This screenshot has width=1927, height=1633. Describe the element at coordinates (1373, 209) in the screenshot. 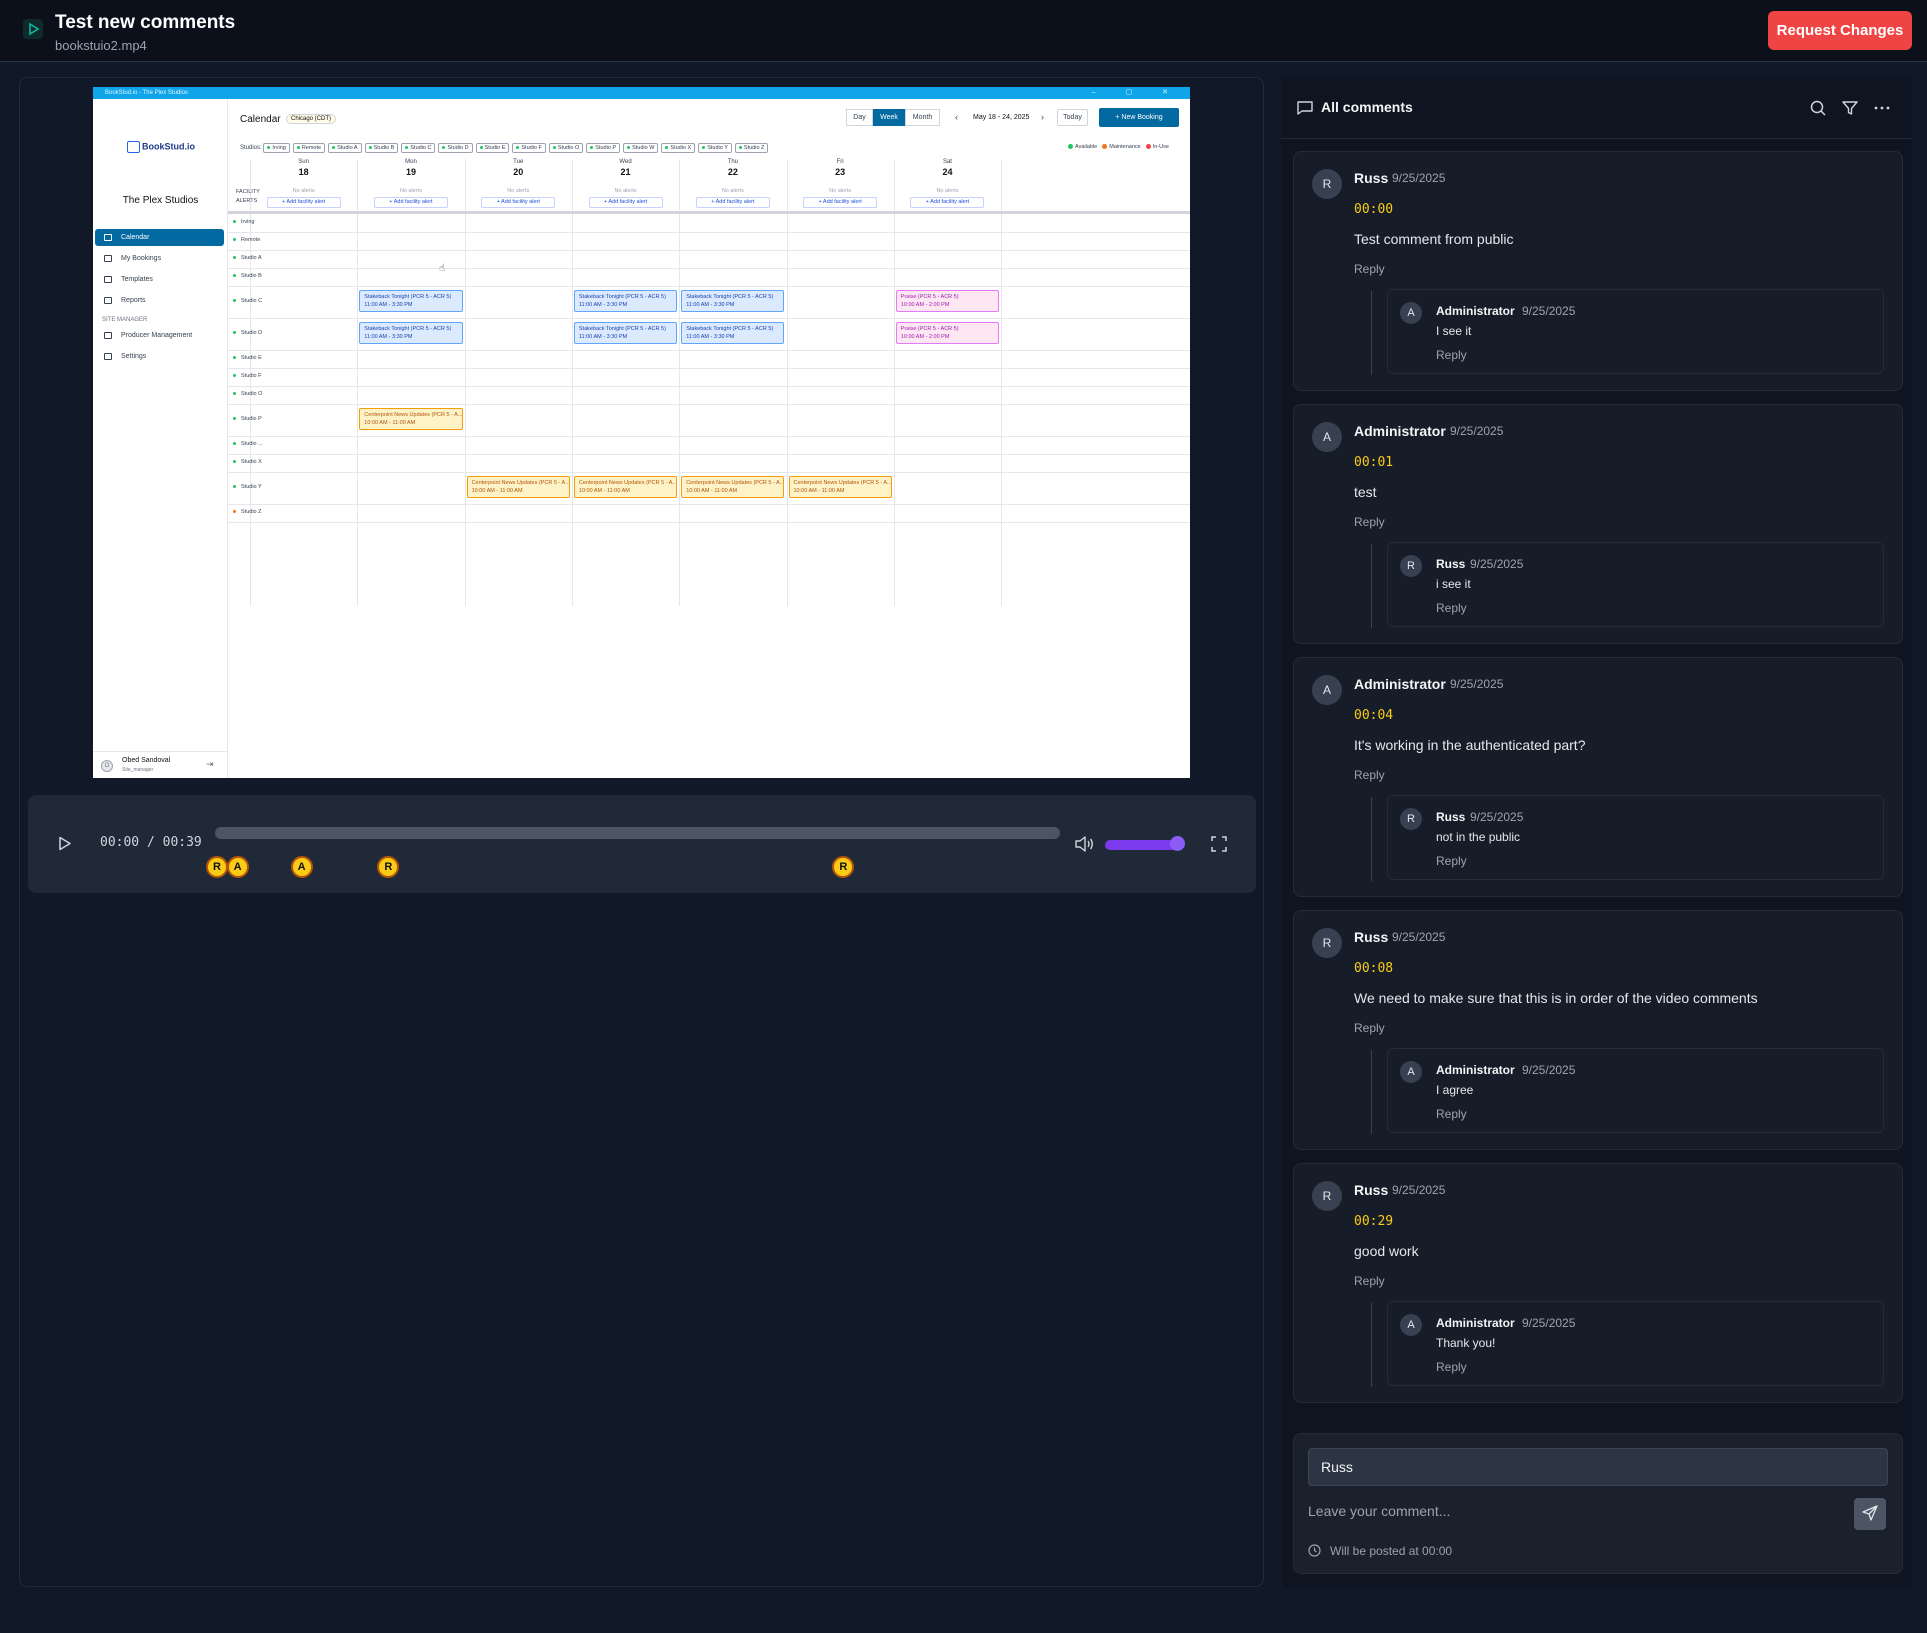

I see `comment-timestamp: 00:00` at that location.